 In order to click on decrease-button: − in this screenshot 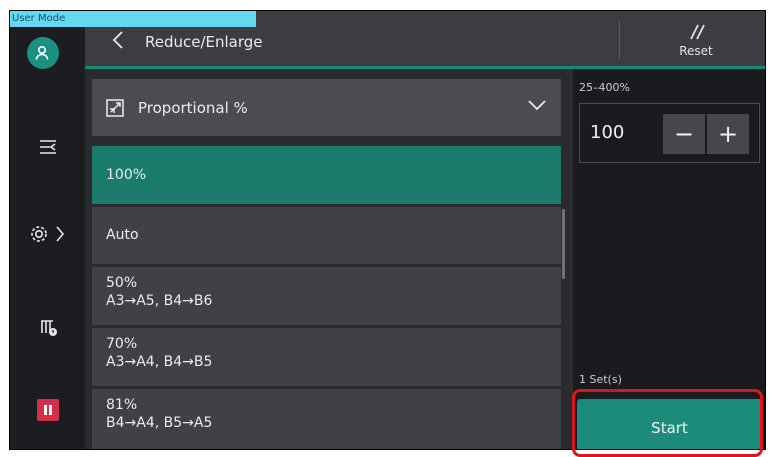, I will do `click(684, 134)`.